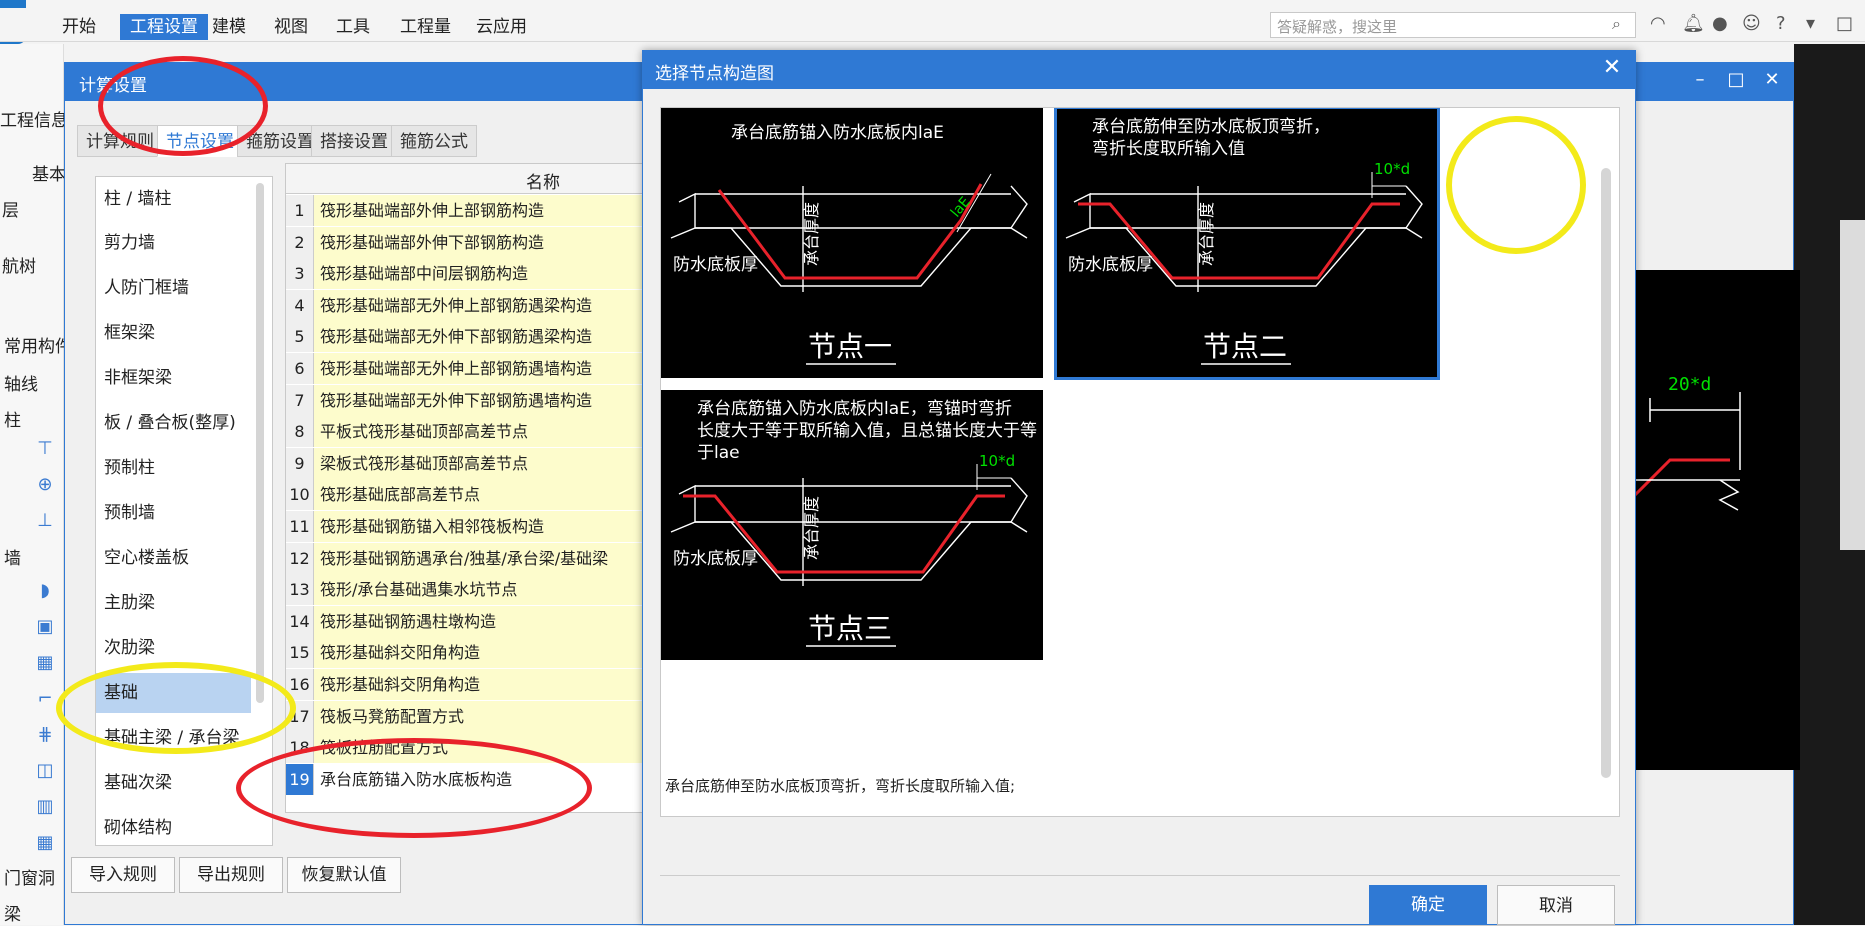 The height and width of the screenshot is (926, 1865). What do you see at coordinates (173, 288) in the screenshot?
I see `category-item: 人防门框墙` at bounding box center [173, 288].